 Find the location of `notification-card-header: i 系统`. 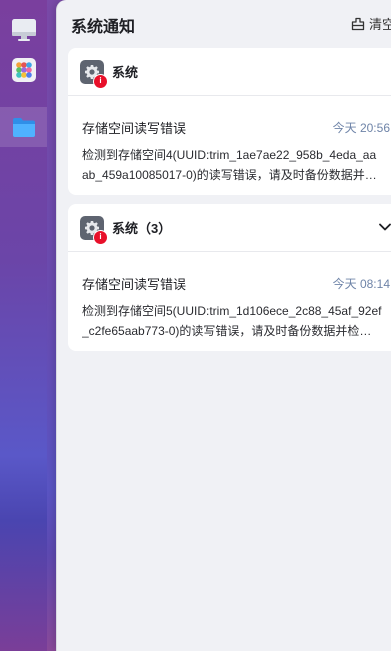

notification-card-header: i 系统 is located at coordinates (229, 72).